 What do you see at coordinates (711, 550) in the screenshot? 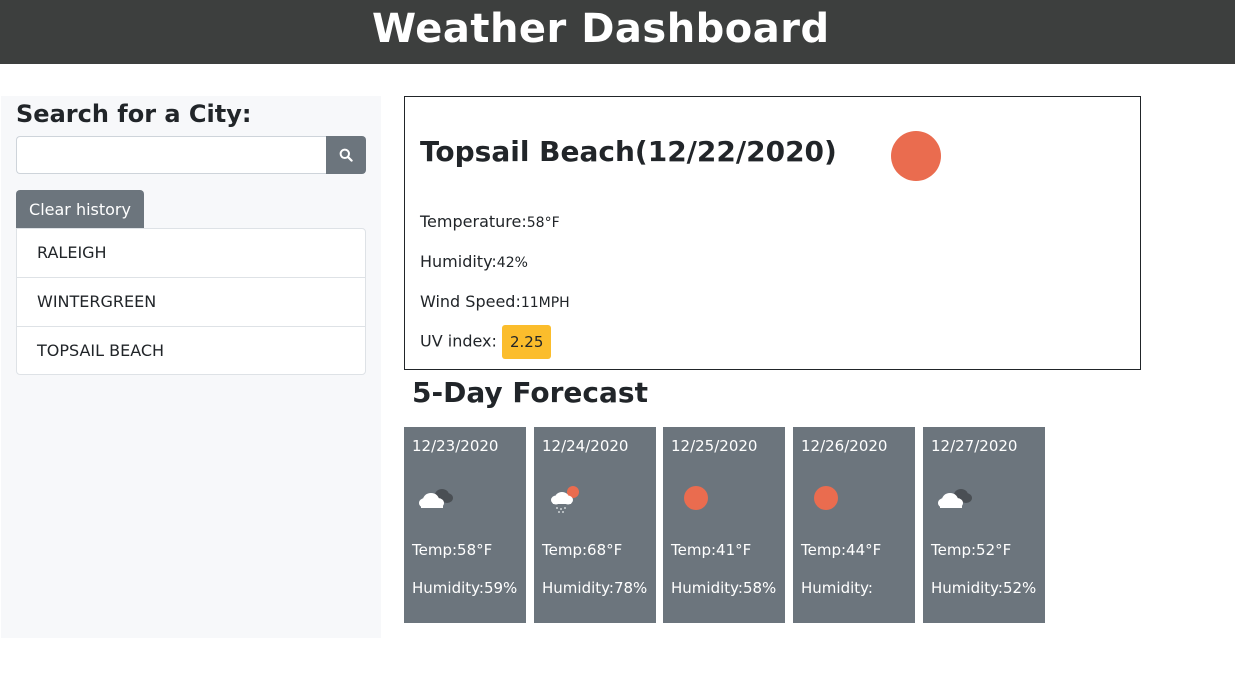
I see `forecast-temp: Temp:41°F` at bounding box center [711, 550].